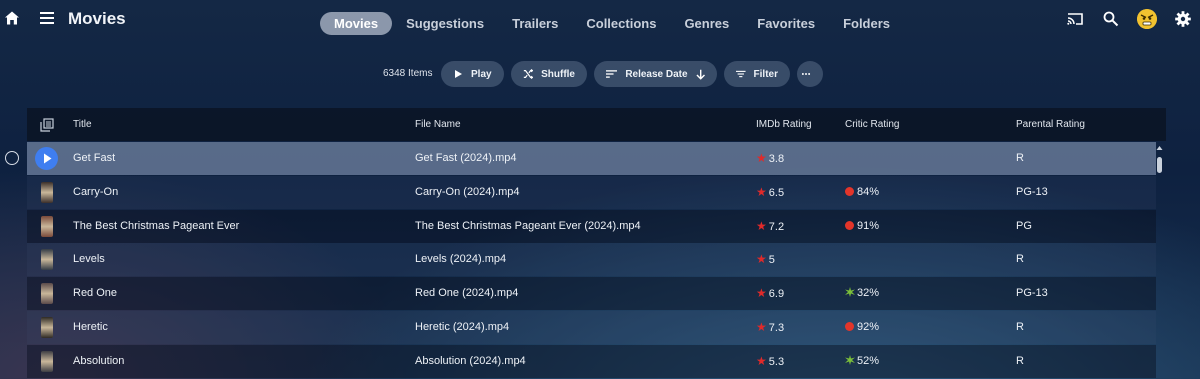 This screenshot has height=379, width=1200. What do you see at coordinates (868, 226) in the screenshot?
I see `critic-value: 91%` at bounding box center [868, 226].